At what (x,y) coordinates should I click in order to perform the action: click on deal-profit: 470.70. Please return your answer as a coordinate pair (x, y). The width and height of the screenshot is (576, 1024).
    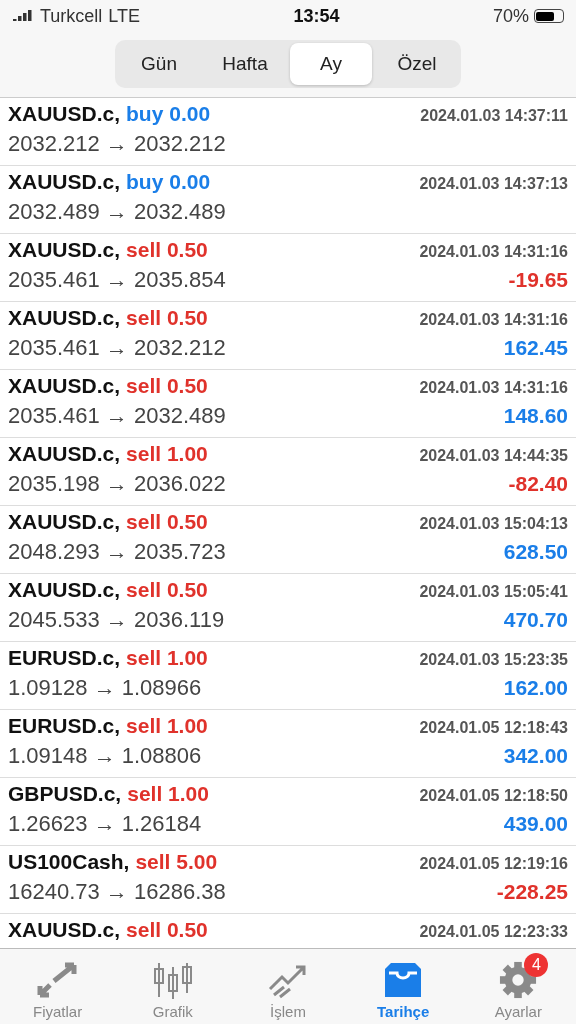
    Looking at the image, I should click on (535, 620).